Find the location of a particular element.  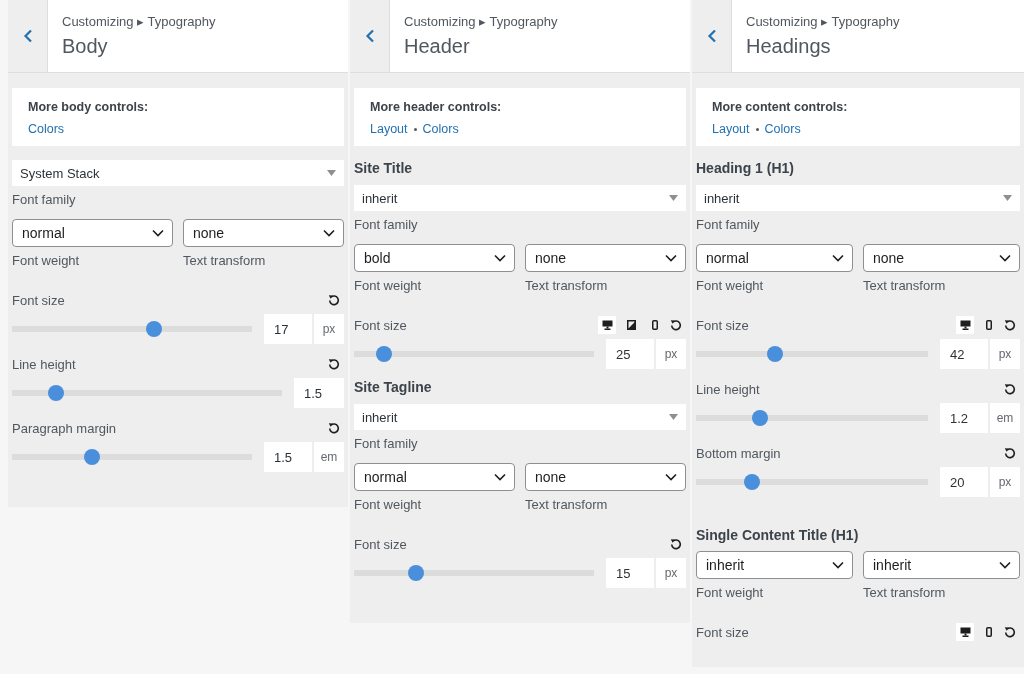

more-controls-label: More body controls: is located at coordinates (89, 107).